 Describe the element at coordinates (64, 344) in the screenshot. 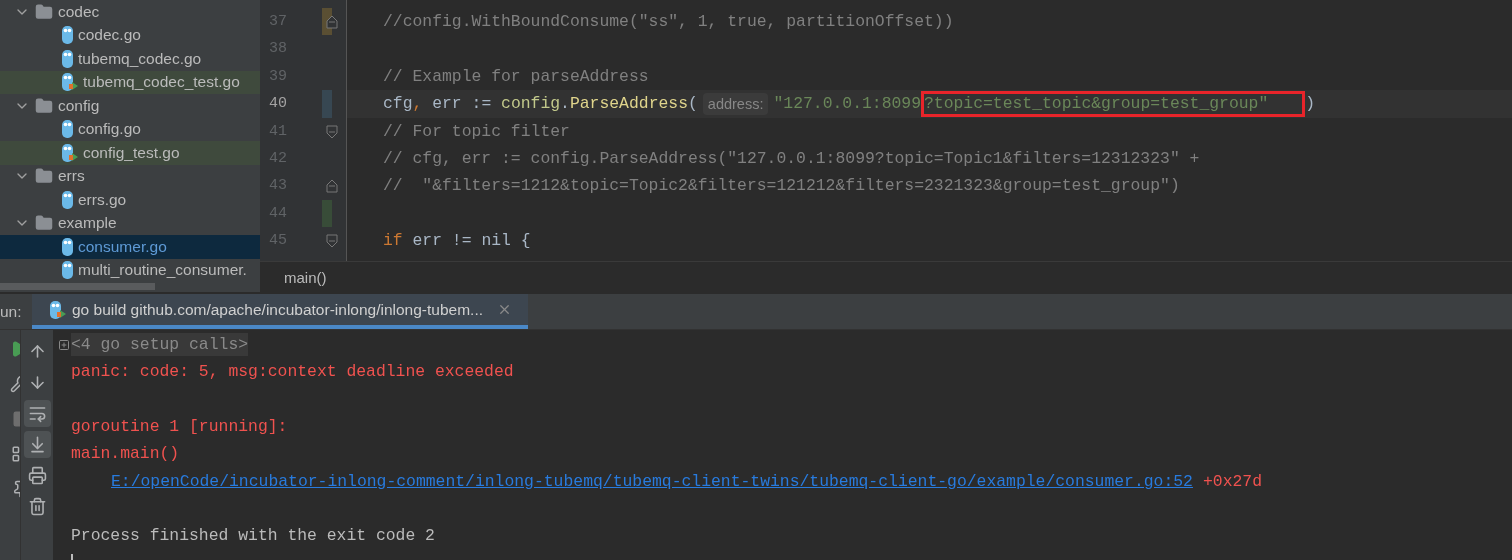

I see `expand-icon` at that location.